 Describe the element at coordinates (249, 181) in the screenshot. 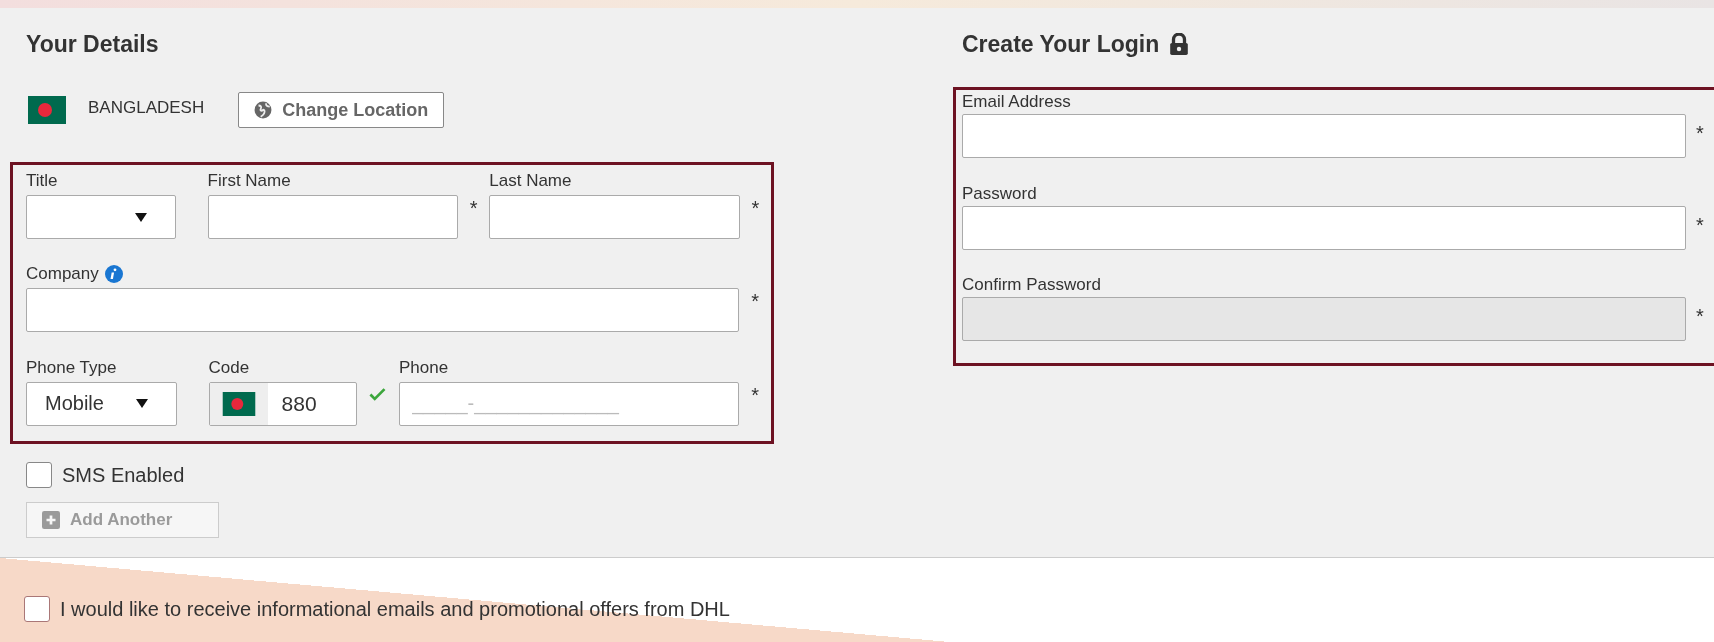

I see `field-label: First Name` at that location.